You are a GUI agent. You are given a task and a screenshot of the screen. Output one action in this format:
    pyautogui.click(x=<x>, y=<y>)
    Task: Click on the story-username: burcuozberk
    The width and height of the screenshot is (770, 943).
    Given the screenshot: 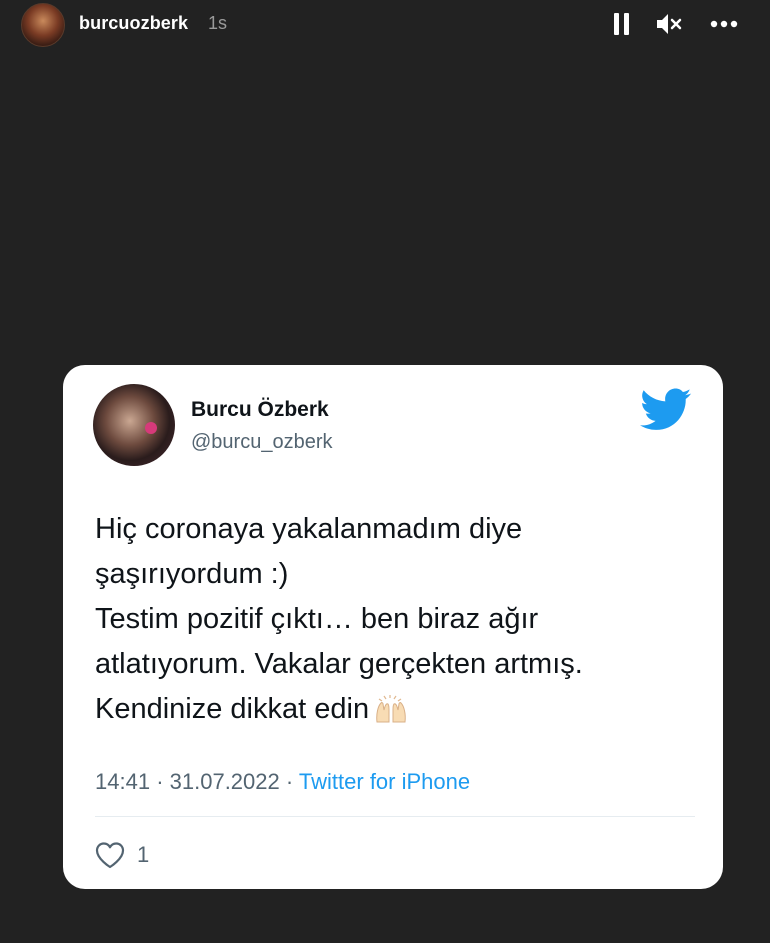 What is the action you would take?
    pyautogui.click(x=133, y=23)
    